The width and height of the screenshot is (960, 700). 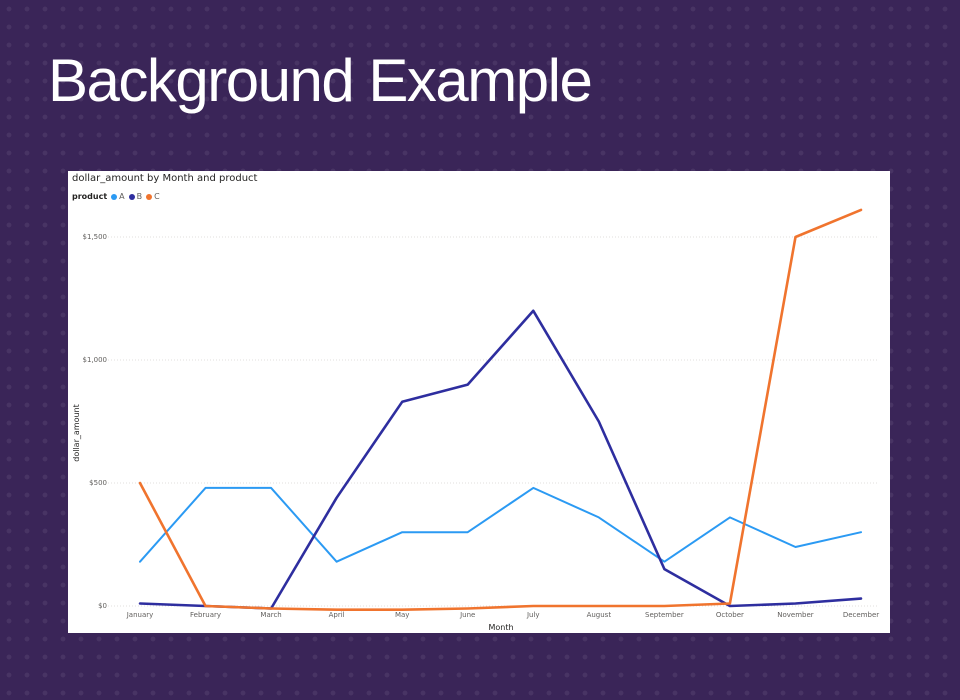 What do you see at coordinates (402, 615) in the screenshot?
I see `x-tick-label: May` at bounding box center [402, 615].